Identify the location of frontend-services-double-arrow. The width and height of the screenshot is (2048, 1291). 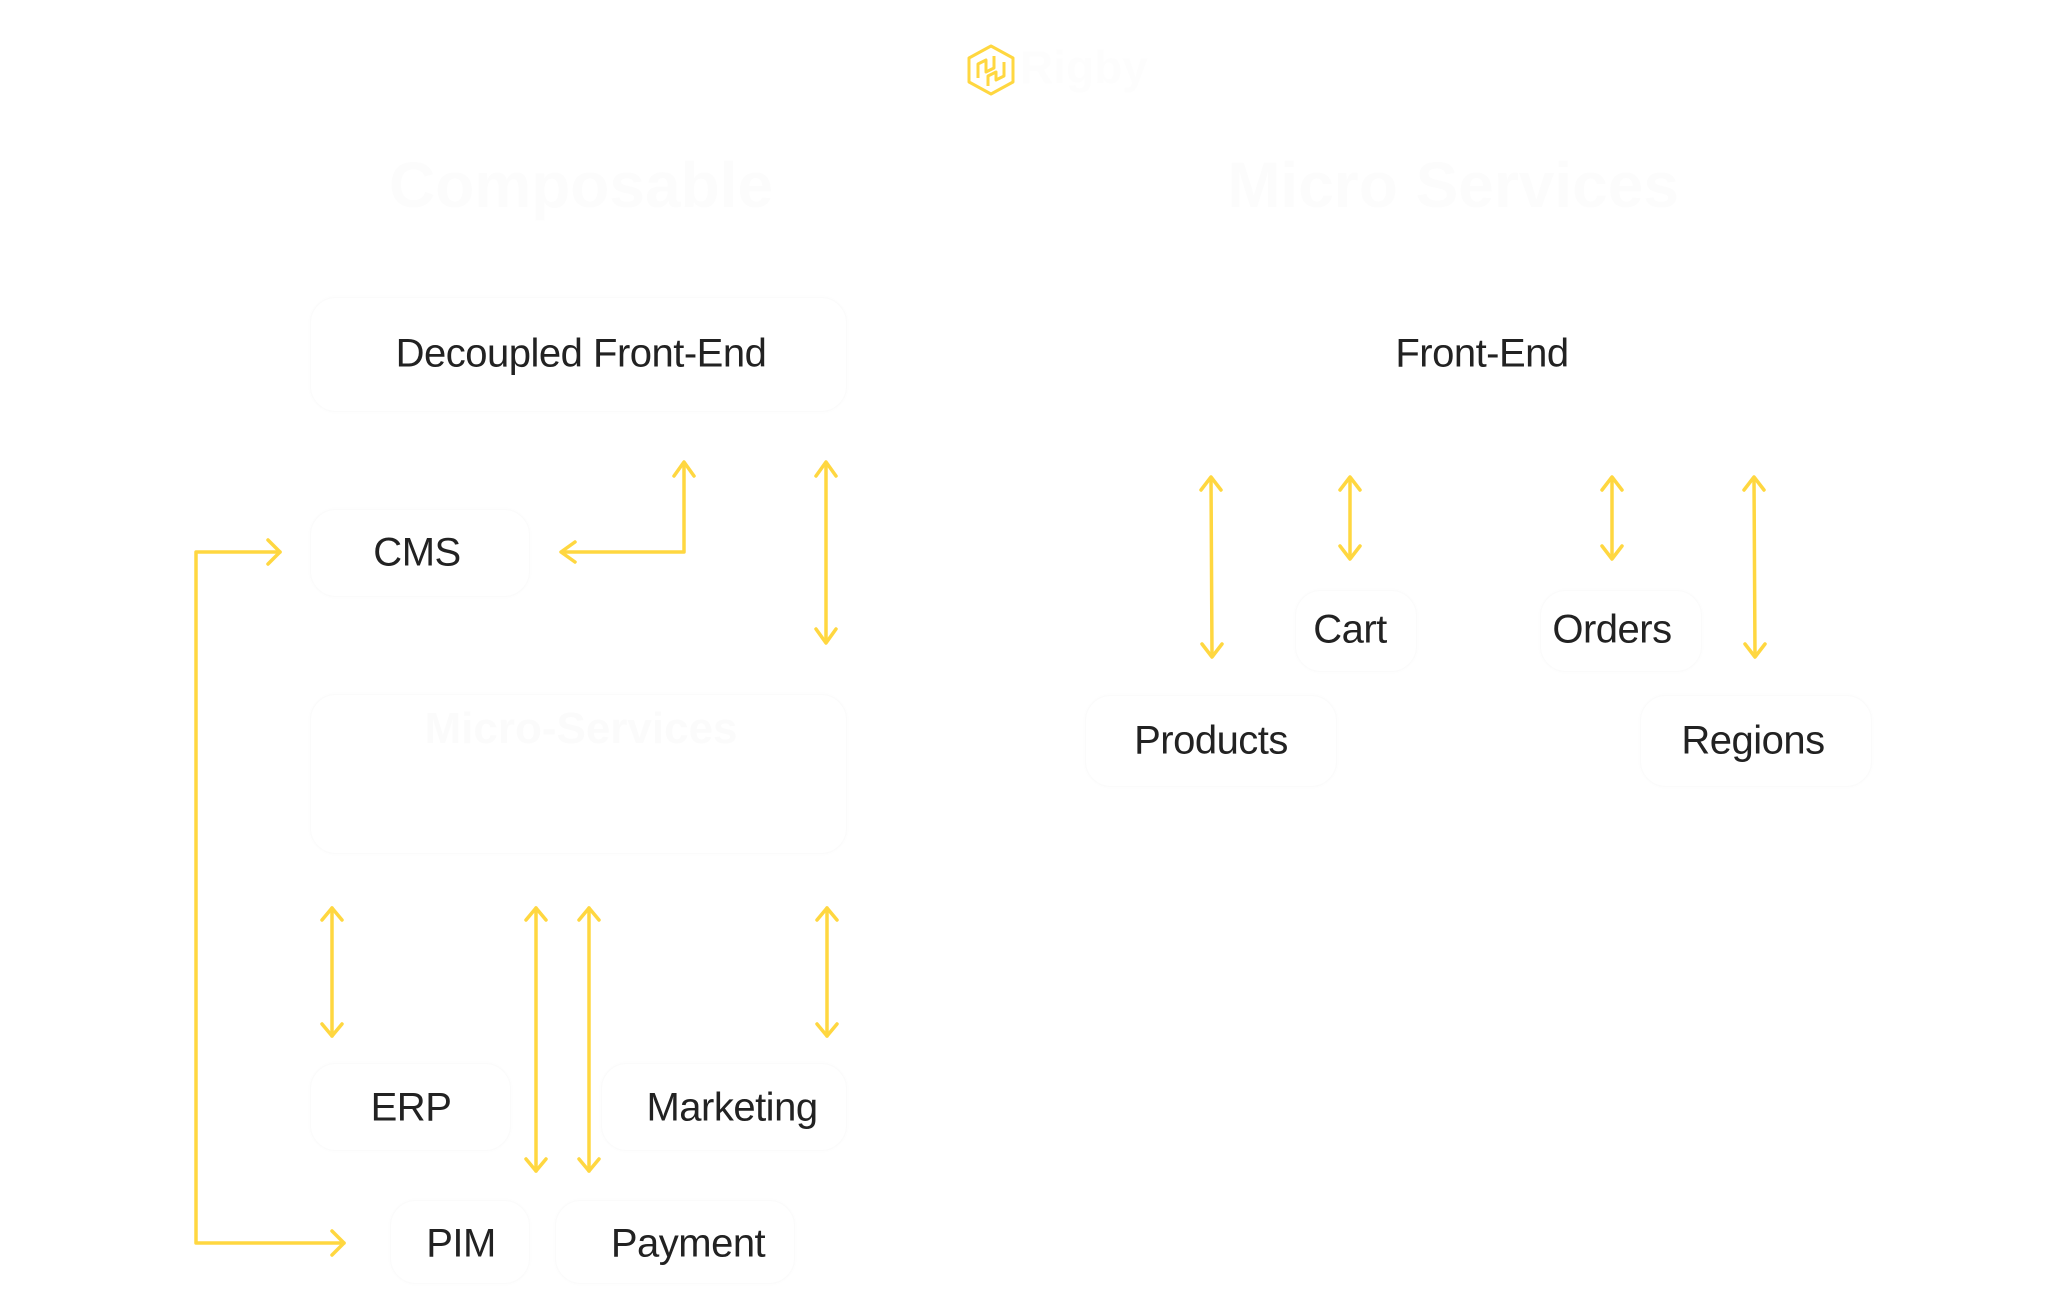
(826, 552).